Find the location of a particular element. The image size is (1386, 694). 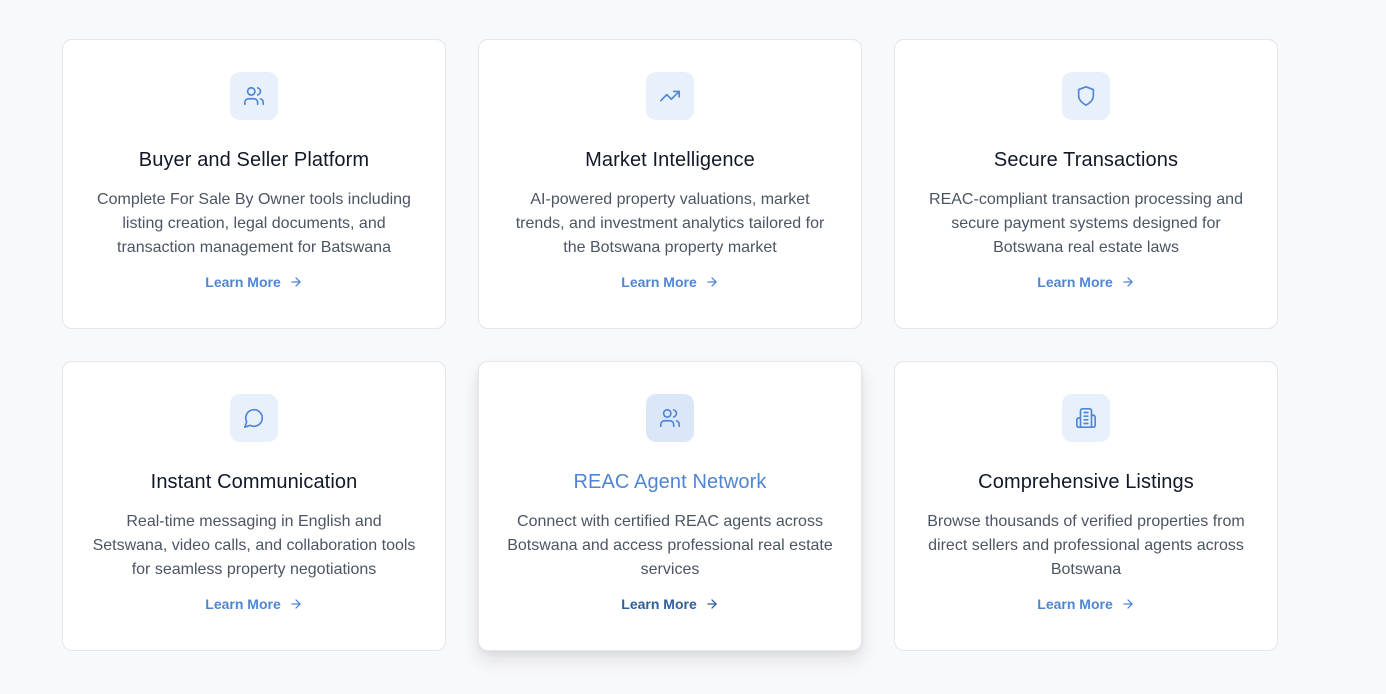

card-title: Buyer and Seller Platform is located at coordinates (254, 160).